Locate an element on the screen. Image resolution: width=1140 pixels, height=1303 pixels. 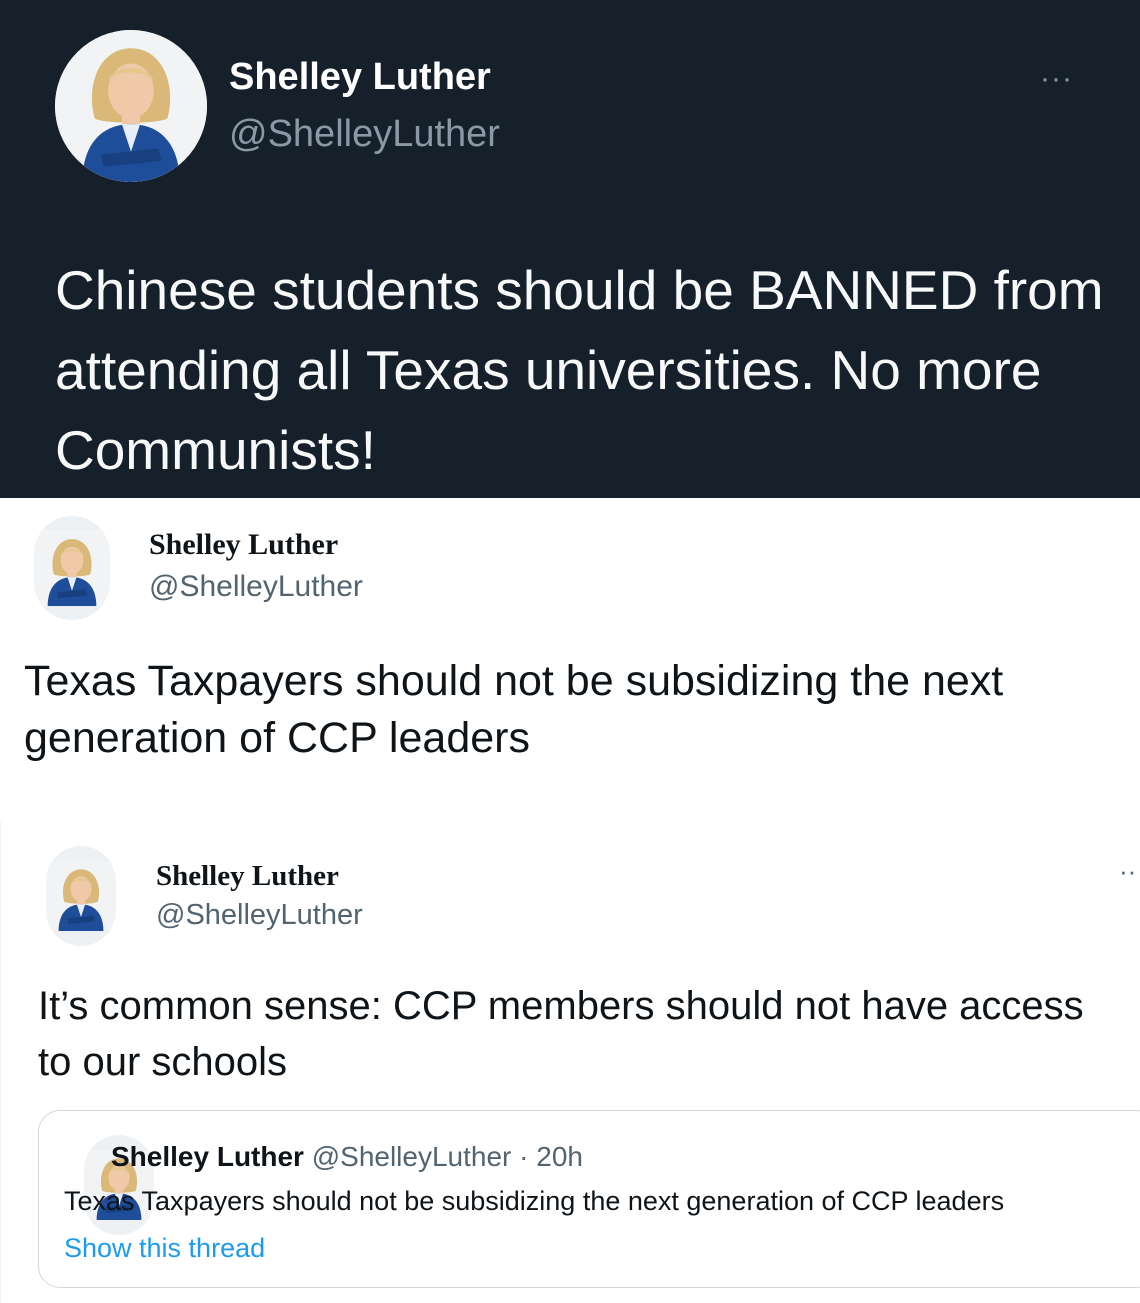
more-options-icon: ·· is located at coordinates (1127, 871).